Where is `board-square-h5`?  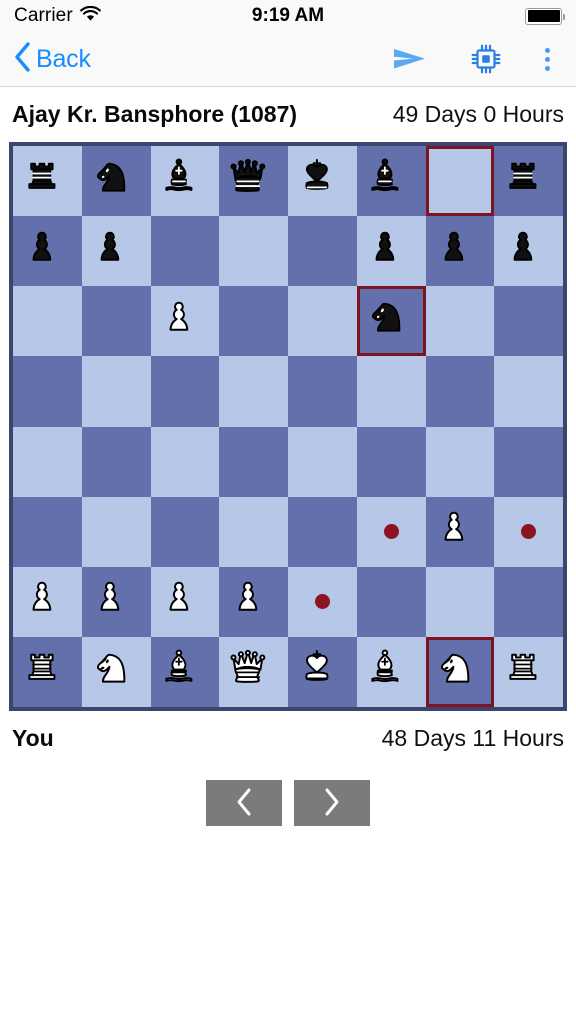 board-square-h5 is located at coordinates (528, 391).